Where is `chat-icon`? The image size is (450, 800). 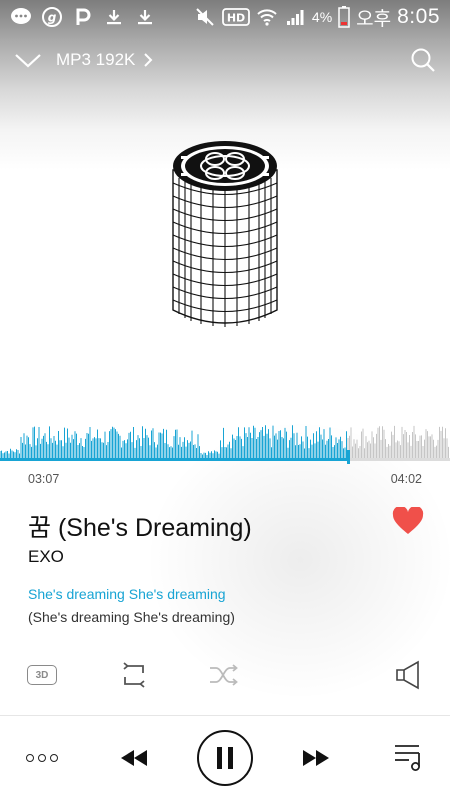 chat-icon is located at coordinates (21, 17).